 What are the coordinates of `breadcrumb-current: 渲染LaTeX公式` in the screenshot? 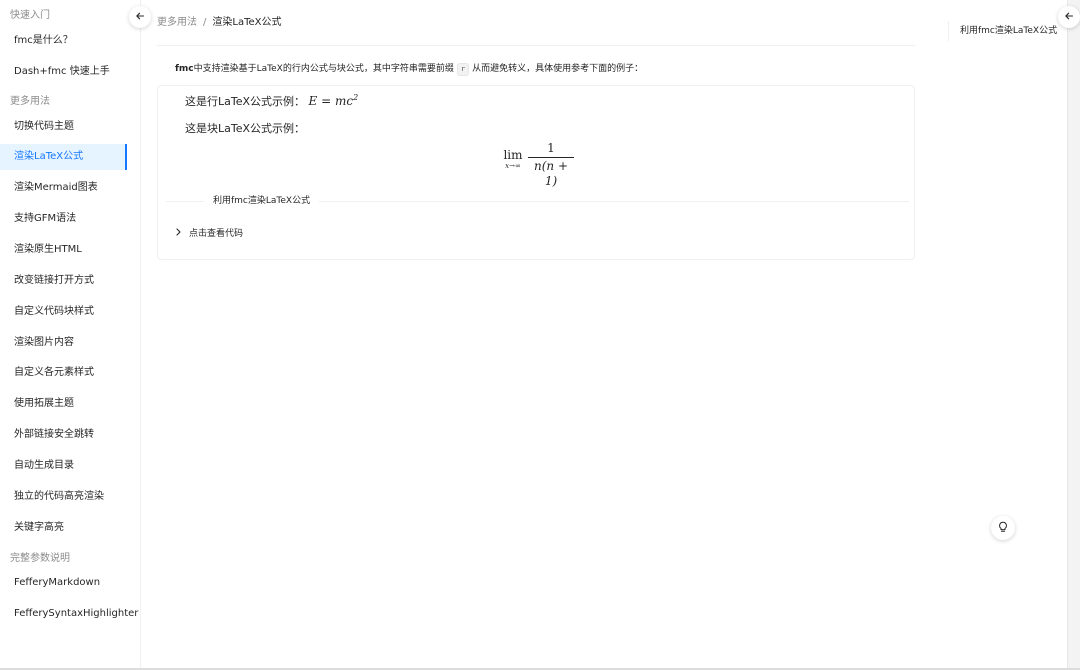 It's located at (247, 22).